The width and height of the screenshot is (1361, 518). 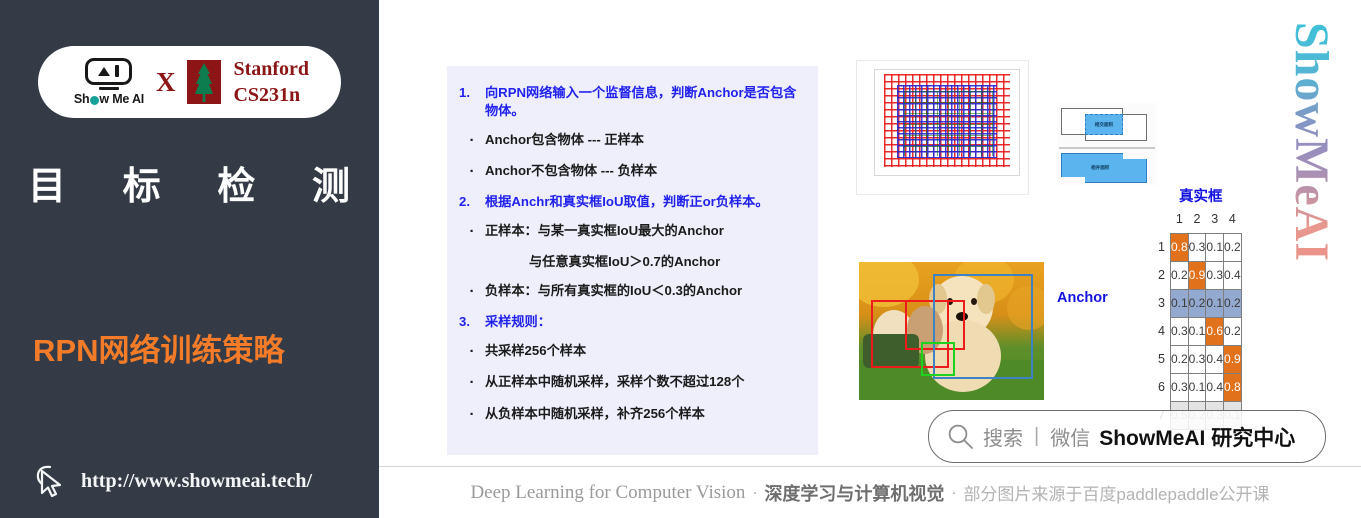 I want to click on iou-union-group: 相并面积, so click(x=1107, y=168).